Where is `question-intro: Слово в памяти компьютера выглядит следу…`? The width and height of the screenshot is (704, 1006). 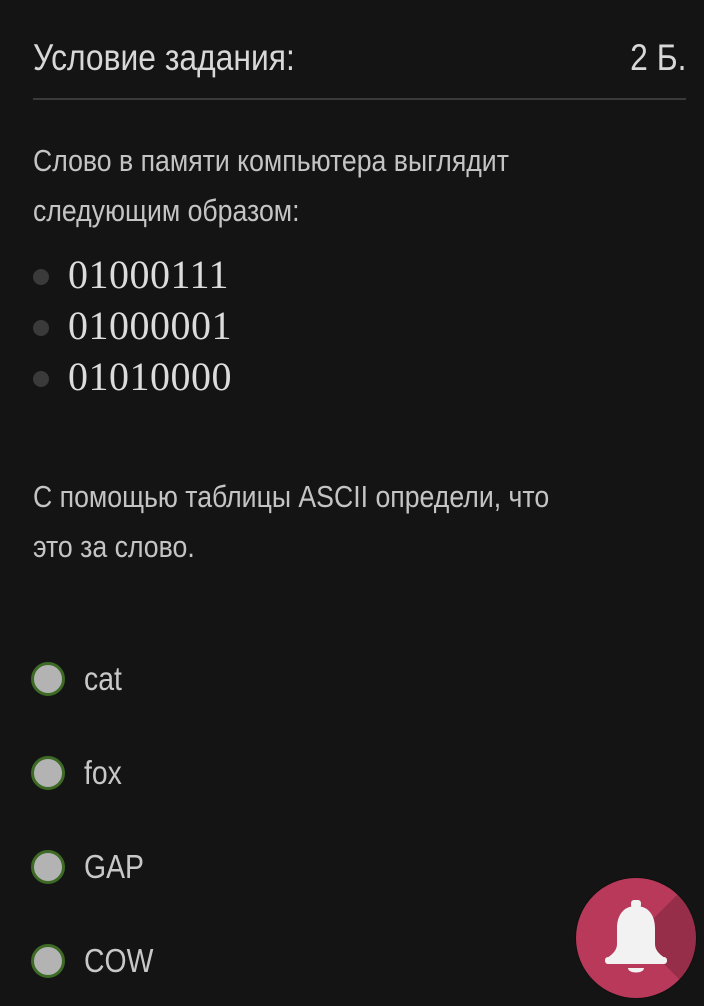 question-intro: Слово в памяти компьютера выглядит следу… is located at coordinates (299, 186).